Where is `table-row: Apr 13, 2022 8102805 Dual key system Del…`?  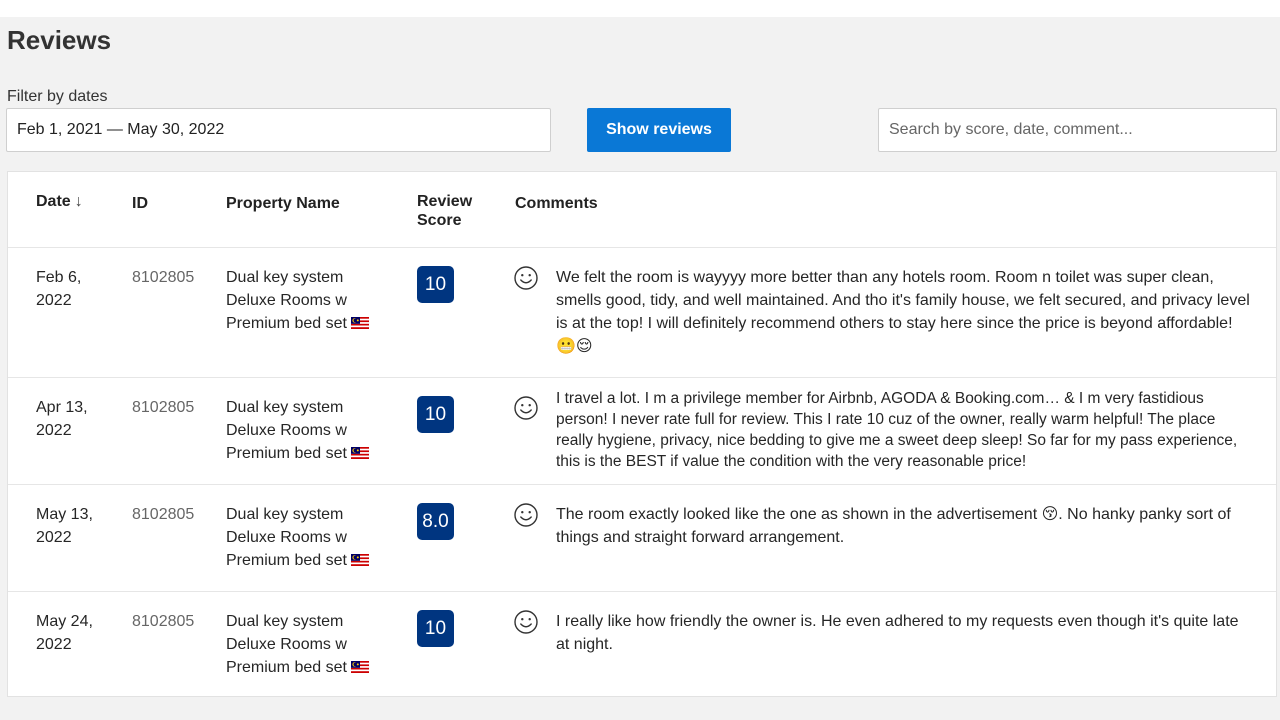
table-row: Apr 13, 2022 8102805 Dual key system Del… is located at coordinates (642, 431).